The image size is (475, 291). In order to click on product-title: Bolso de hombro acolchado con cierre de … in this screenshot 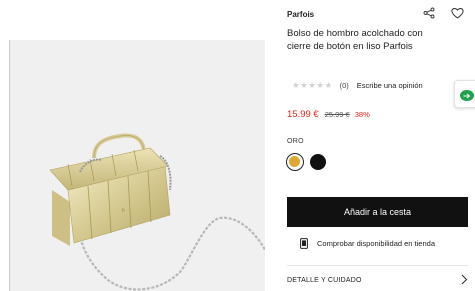, I will do `click(355, 40)`.